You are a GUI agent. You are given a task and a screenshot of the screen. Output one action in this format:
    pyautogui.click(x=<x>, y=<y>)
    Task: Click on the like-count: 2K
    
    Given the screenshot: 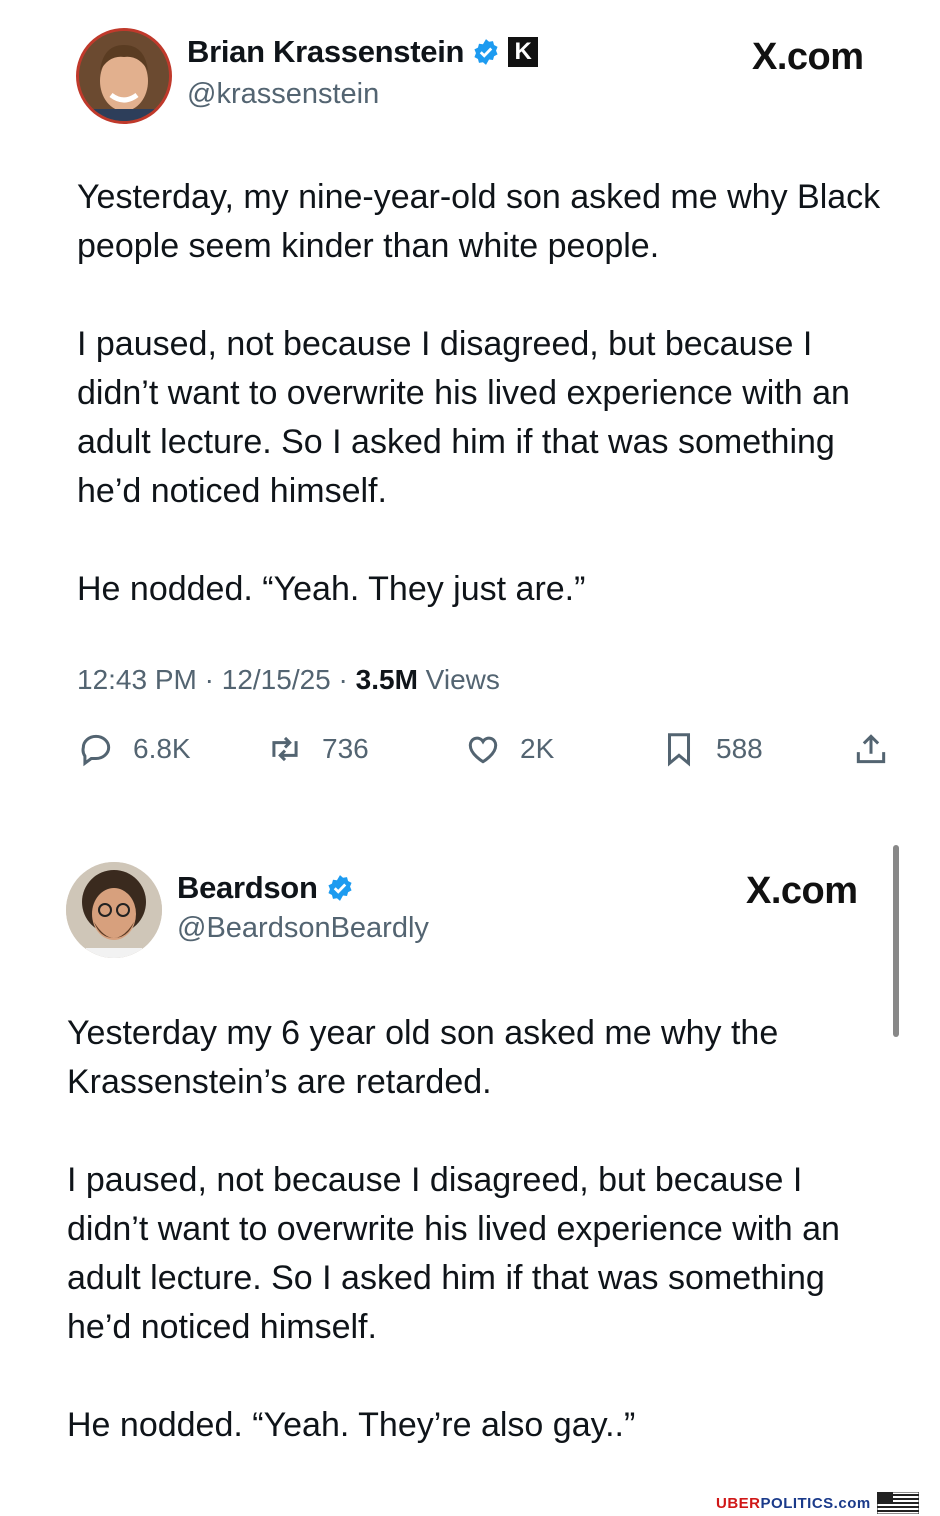 What is the action you would take?
    pyautogui.click(x=537, y=748)
    